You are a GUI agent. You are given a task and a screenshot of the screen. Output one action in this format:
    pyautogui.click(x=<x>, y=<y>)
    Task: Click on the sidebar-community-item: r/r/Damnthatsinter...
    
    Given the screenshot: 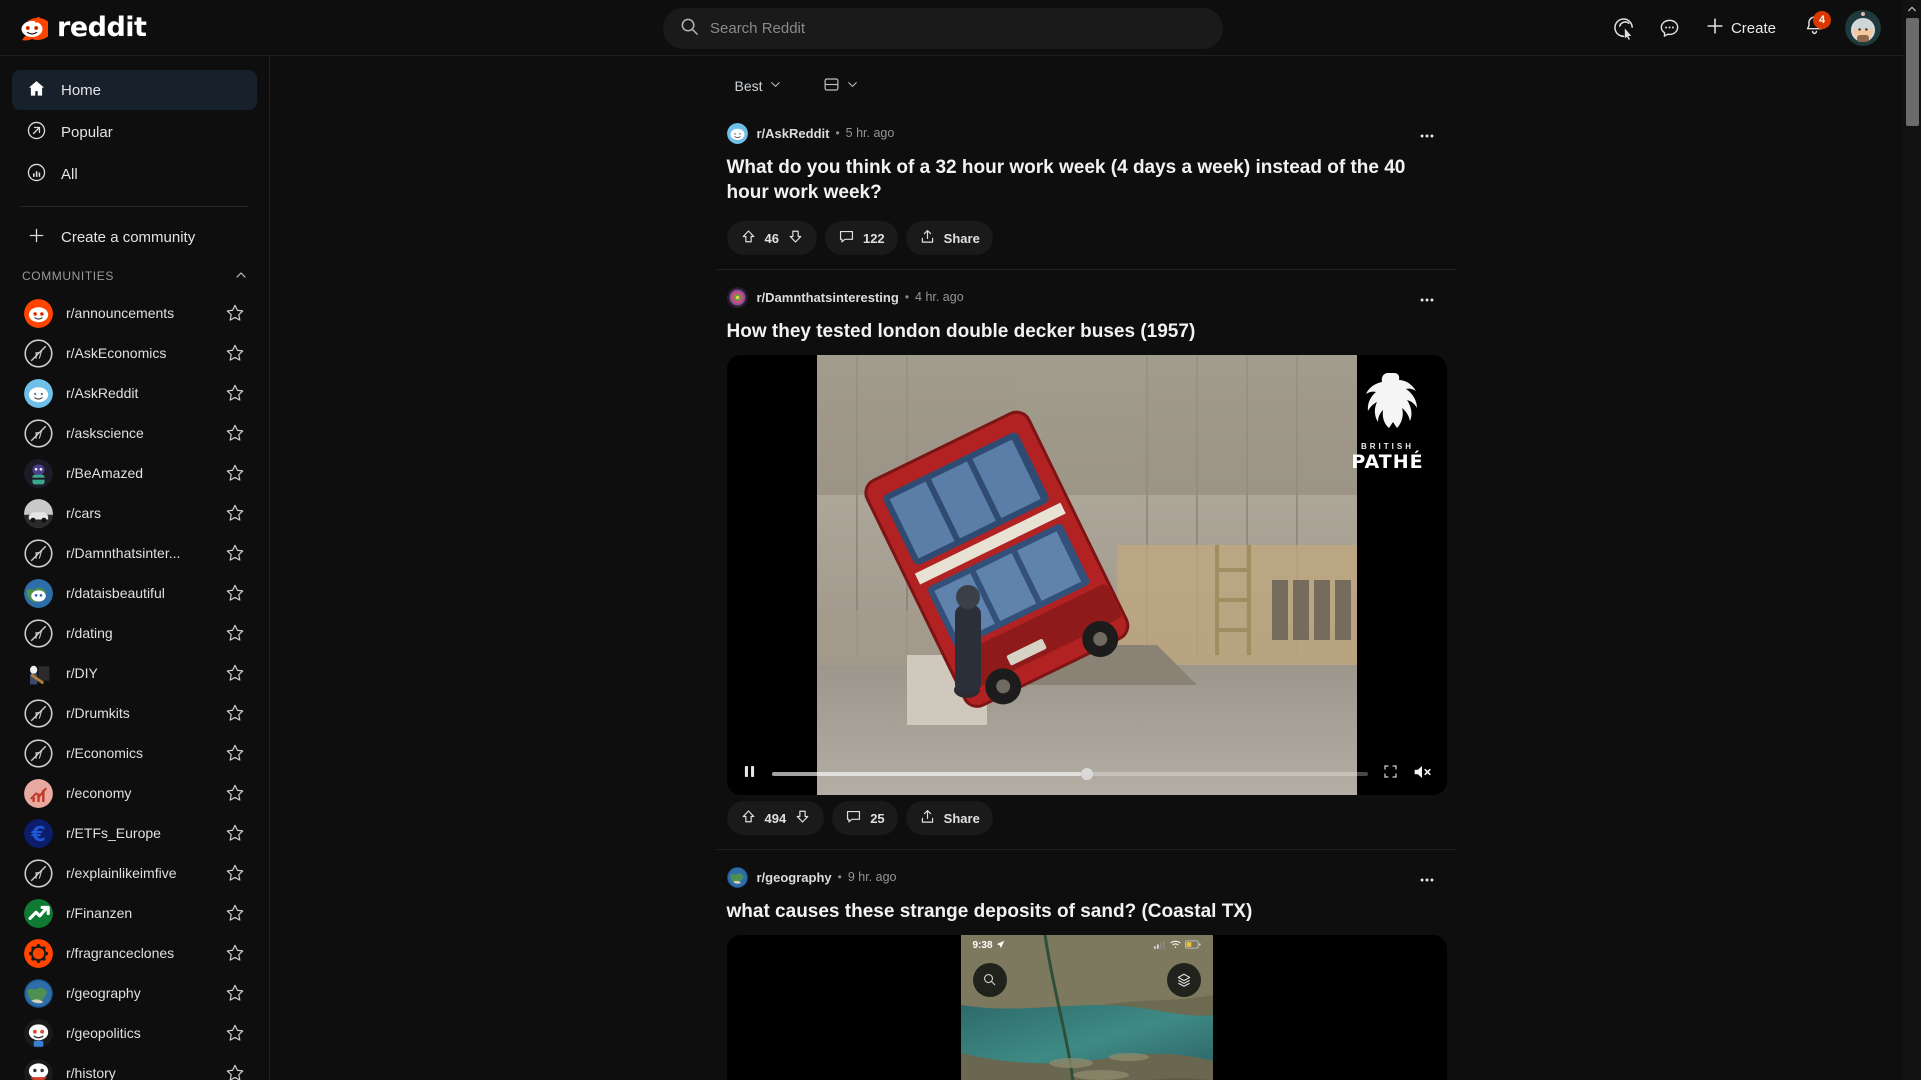 What is the action you would take?
    pyautogui.click(x=134, y=553)
    